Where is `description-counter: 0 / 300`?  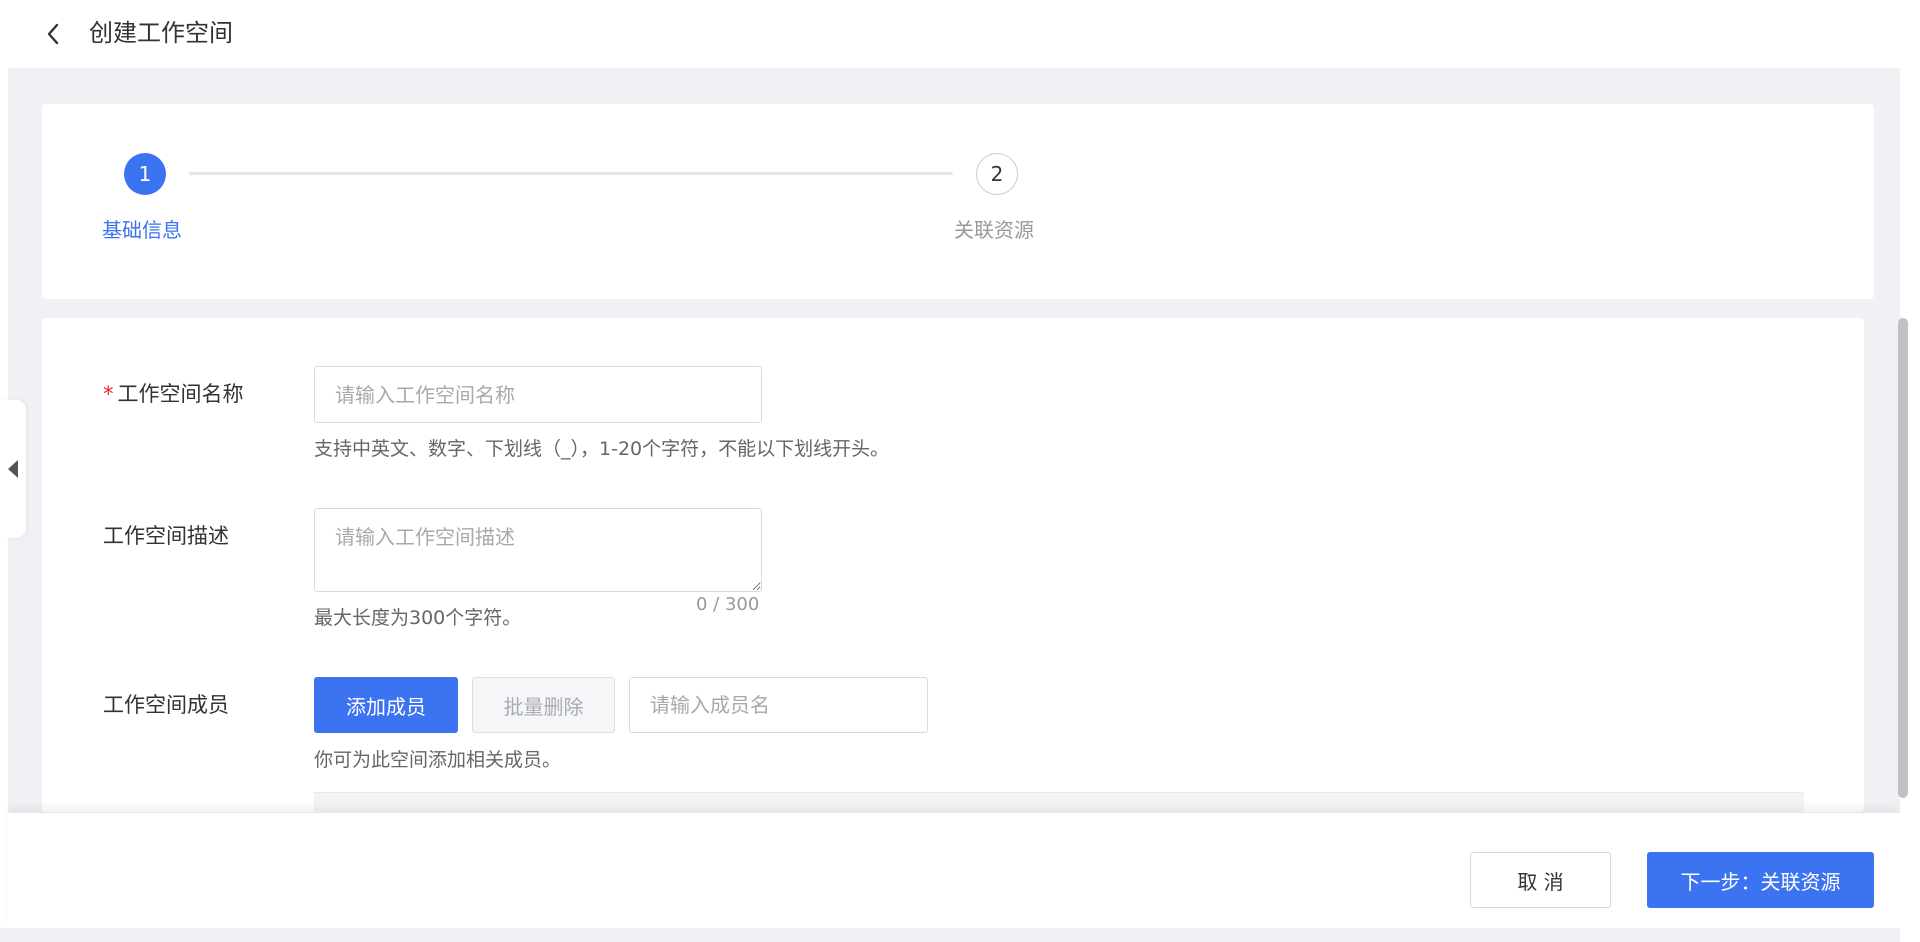
description-counter: 0 / 300 is located at coordinates (728, 604).